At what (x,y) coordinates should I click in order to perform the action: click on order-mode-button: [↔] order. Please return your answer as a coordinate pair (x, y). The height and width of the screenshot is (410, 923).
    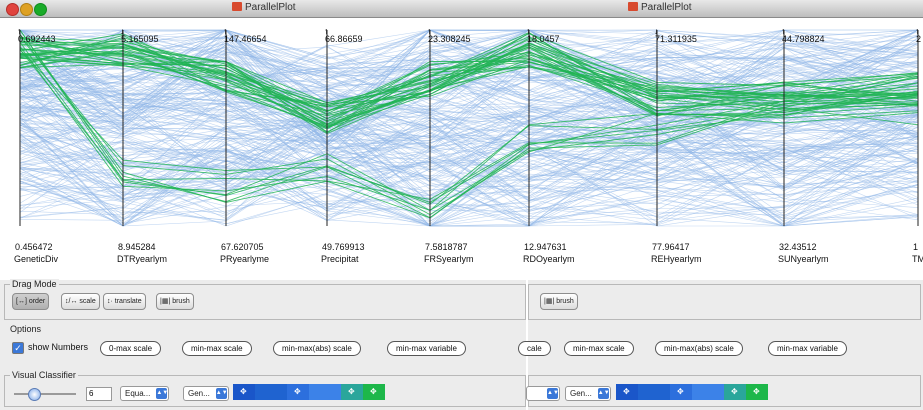
    Looking at the image, I should click on (31, 301).